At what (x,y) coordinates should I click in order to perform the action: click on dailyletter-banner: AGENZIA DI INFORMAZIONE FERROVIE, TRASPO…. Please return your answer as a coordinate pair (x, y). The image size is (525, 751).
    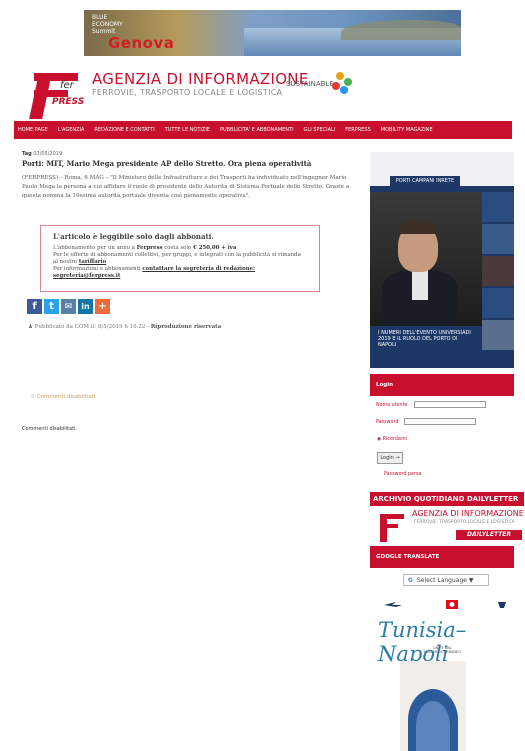
    Looking at the image, I should click on (447, 525).